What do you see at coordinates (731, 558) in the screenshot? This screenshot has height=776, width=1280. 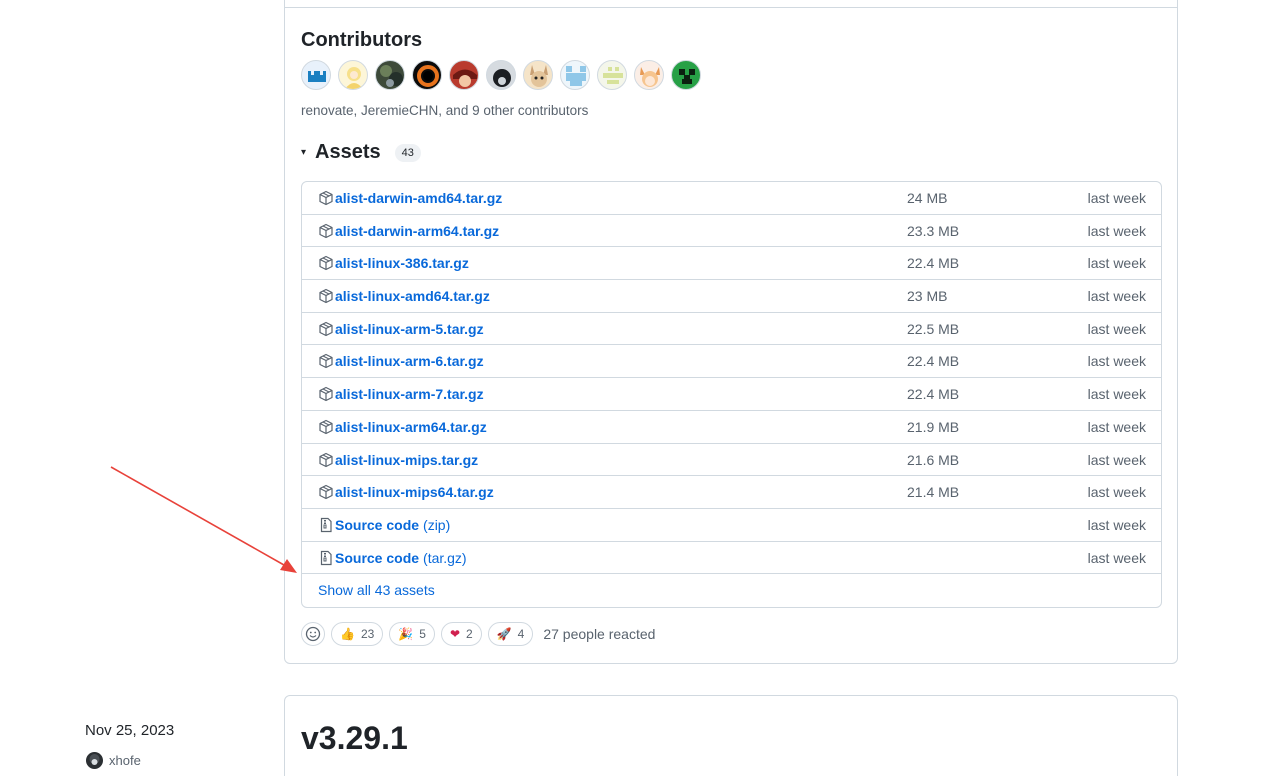 I see `source-row-targz: Source code (tar.gz) last week` at bounding box center [731, 558].